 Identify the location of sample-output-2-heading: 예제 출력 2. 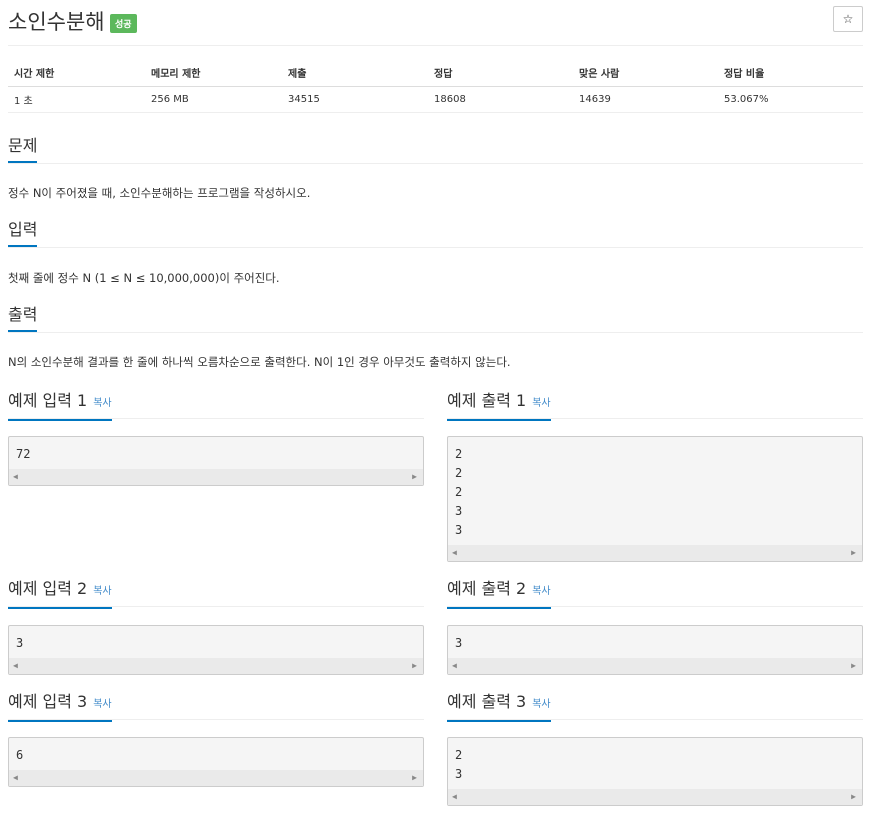
(487, 588).